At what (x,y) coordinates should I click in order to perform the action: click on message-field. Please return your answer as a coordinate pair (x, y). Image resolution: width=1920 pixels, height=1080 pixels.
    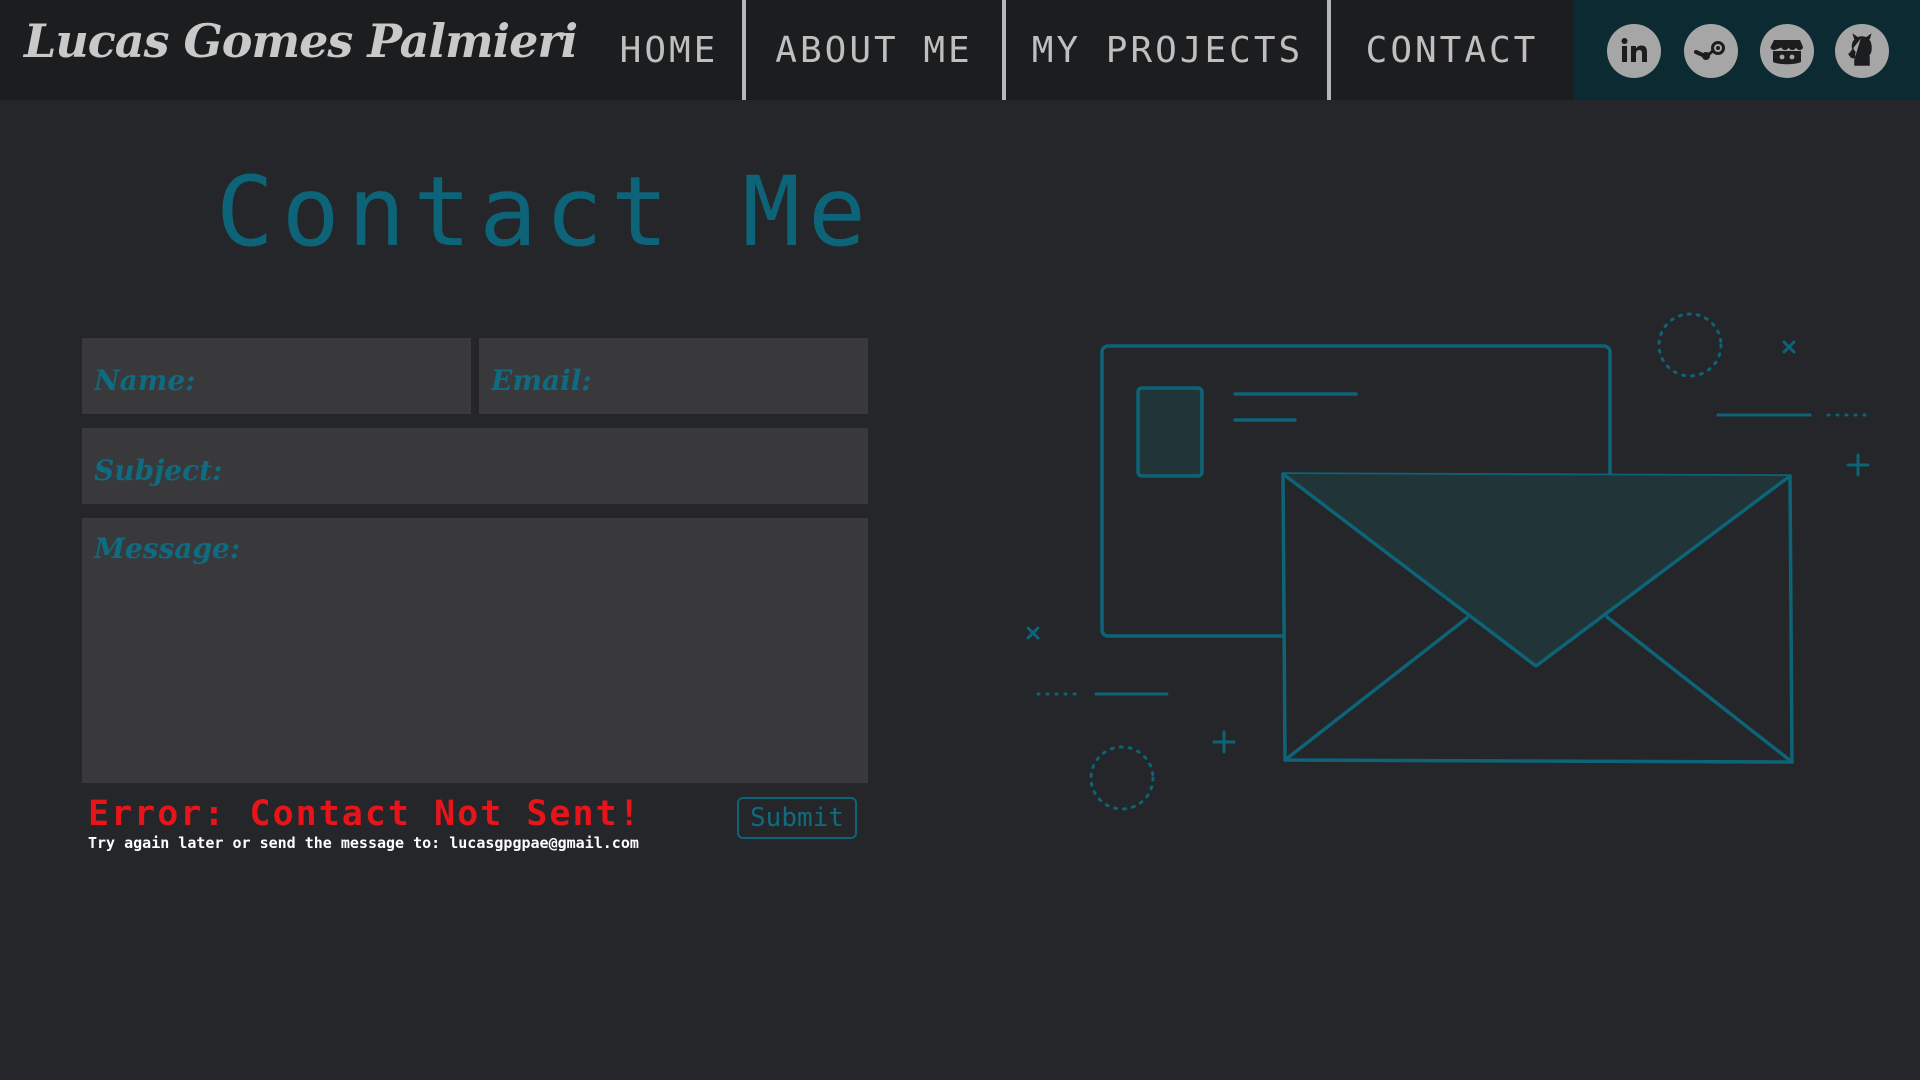
    Looking at the image, I should click on (475, 650).